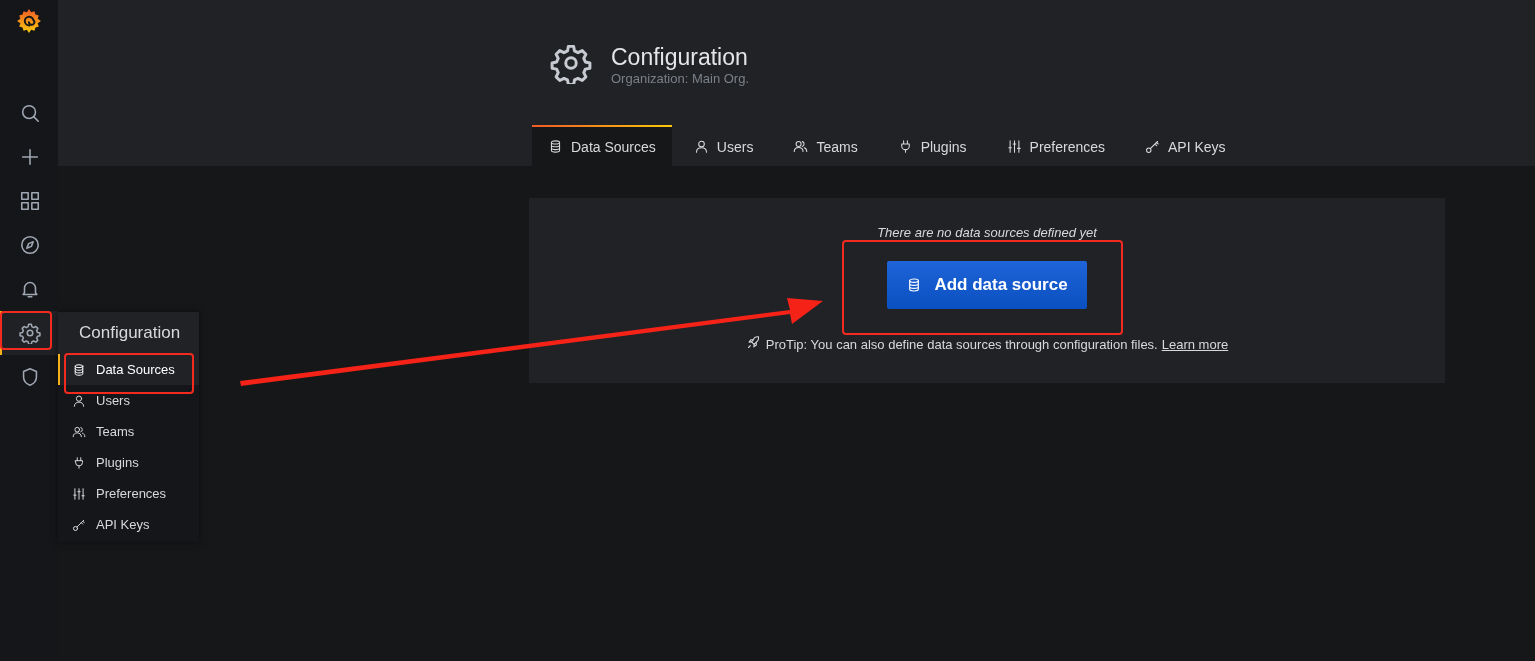 The image size is (1535, 661). Describe the element at coordinates (79, 462) in the screenshot. I see `plug-icon` at that location.